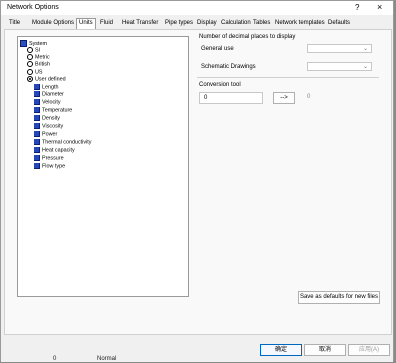 Image resolution: width=396 pixels, height=363 pixels. Describe the element at coordinates (38, 50) in the screenshot. I see `tree-item-label: SI` at that location.